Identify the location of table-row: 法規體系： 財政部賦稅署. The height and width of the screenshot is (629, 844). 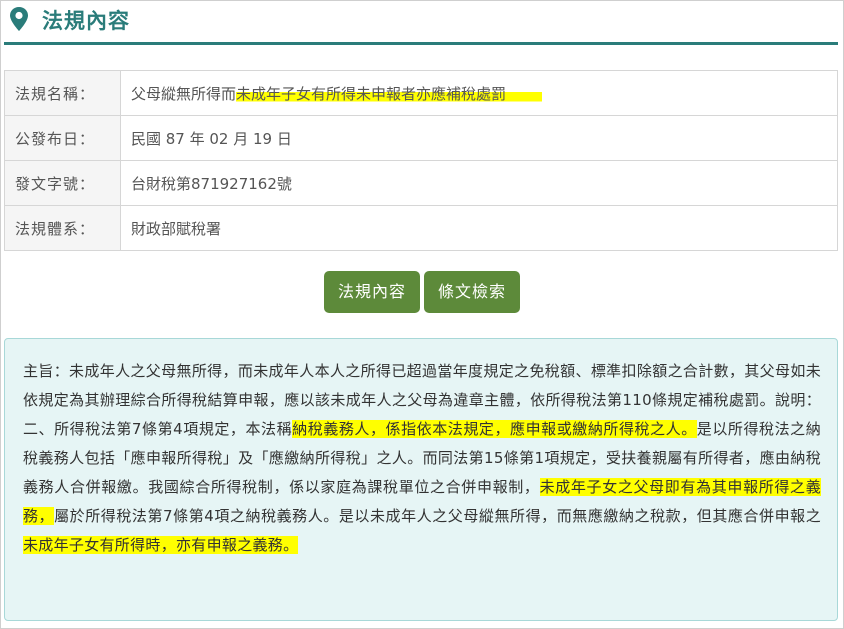
(421, 228).